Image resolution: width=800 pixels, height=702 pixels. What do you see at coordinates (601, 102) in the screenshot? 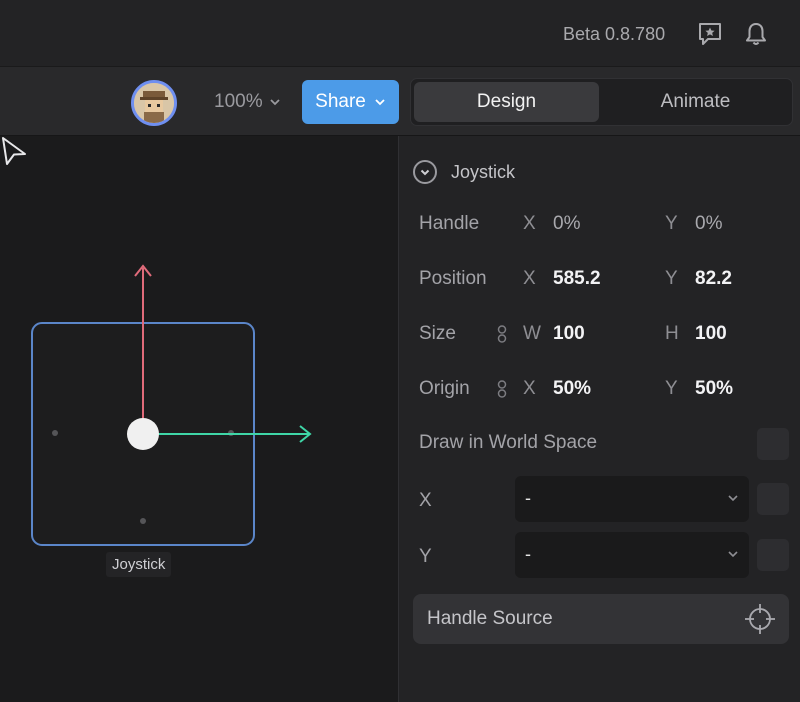
I see `mode-tabs: Design Animate` at bounding box center [601, 102].